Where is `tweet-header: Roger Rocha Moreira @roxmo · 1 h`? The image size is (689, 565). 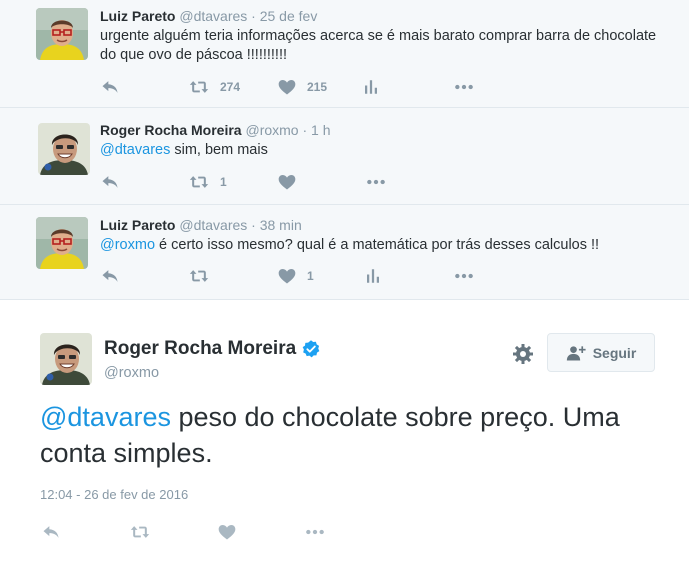 tweet-header: Roger Rocha Moreira @roxmo · 1 h is located at coordinates (215, 130).